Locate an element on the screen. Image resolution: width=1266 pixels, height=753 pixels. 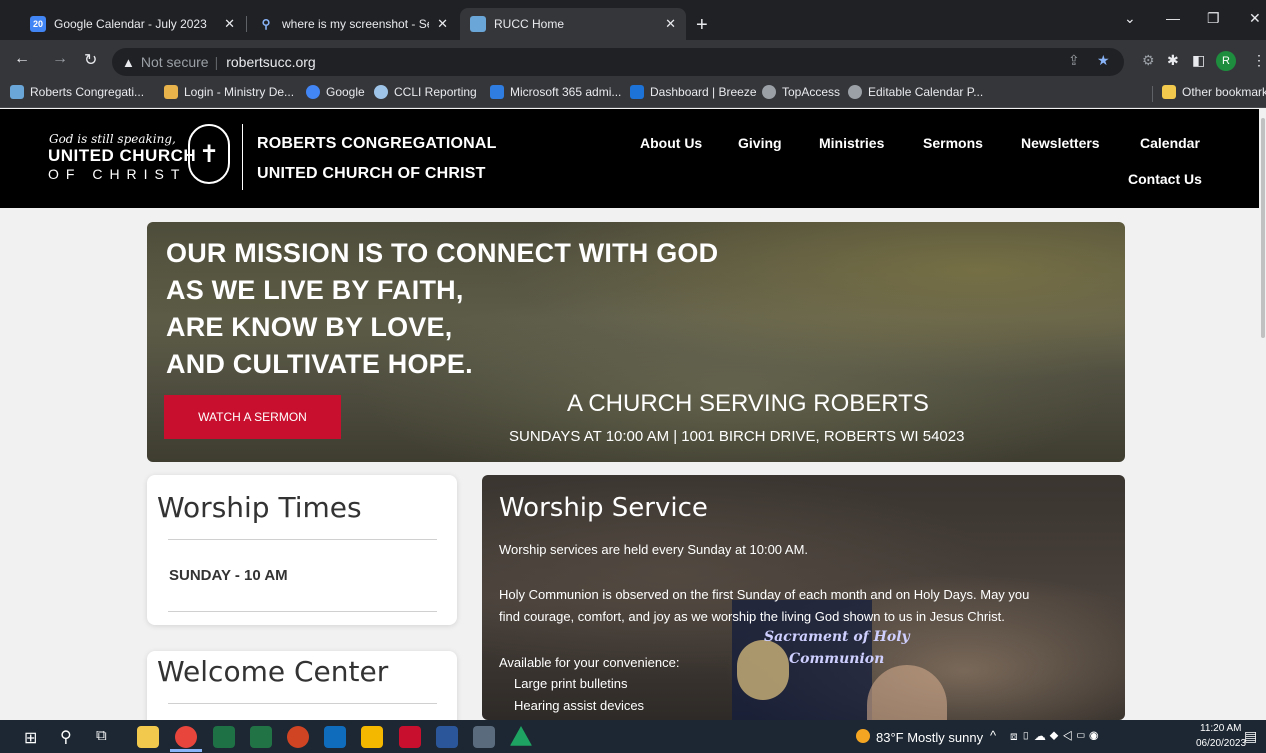
address-bar: ▲ Not secure | robertsucc.org is located at coordinates (618, 62).